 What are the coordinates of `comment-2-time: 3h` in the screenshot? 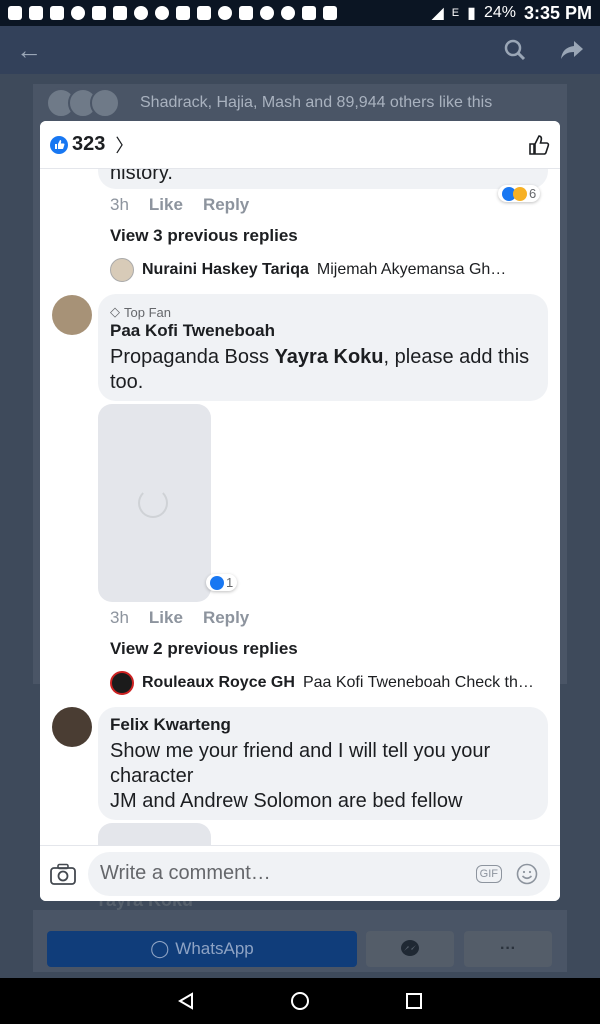 It's located at (119, 617).